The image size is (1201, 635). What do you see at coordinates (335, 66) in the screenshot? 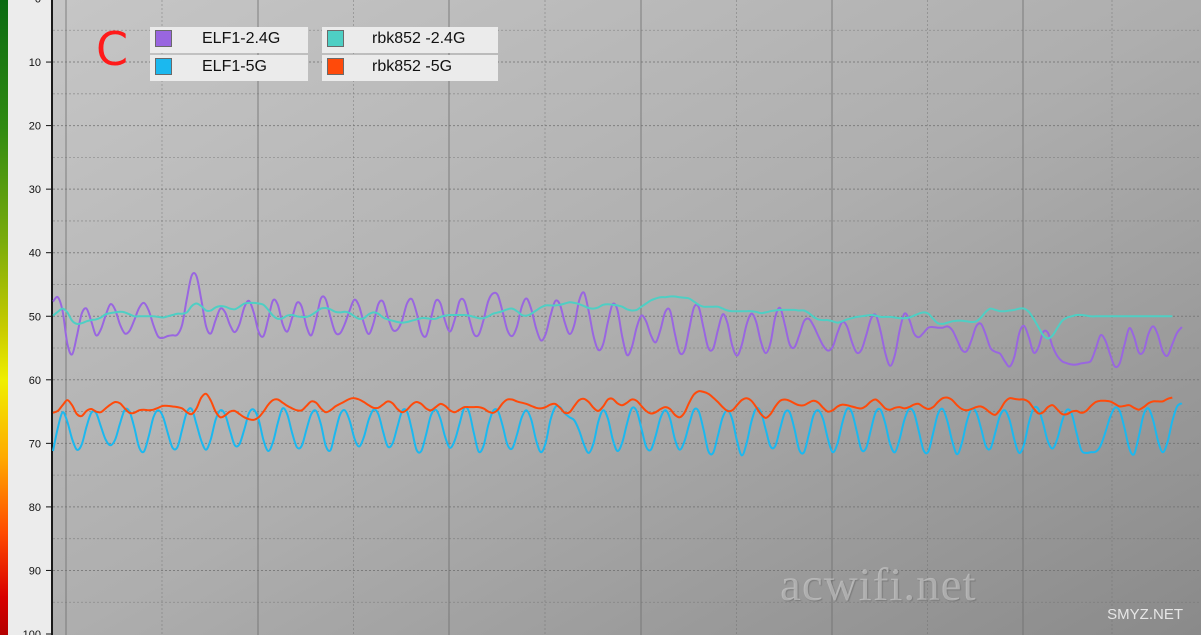
I see `legend-swatch-rbk852-5g` at bounding box center [335, 66].